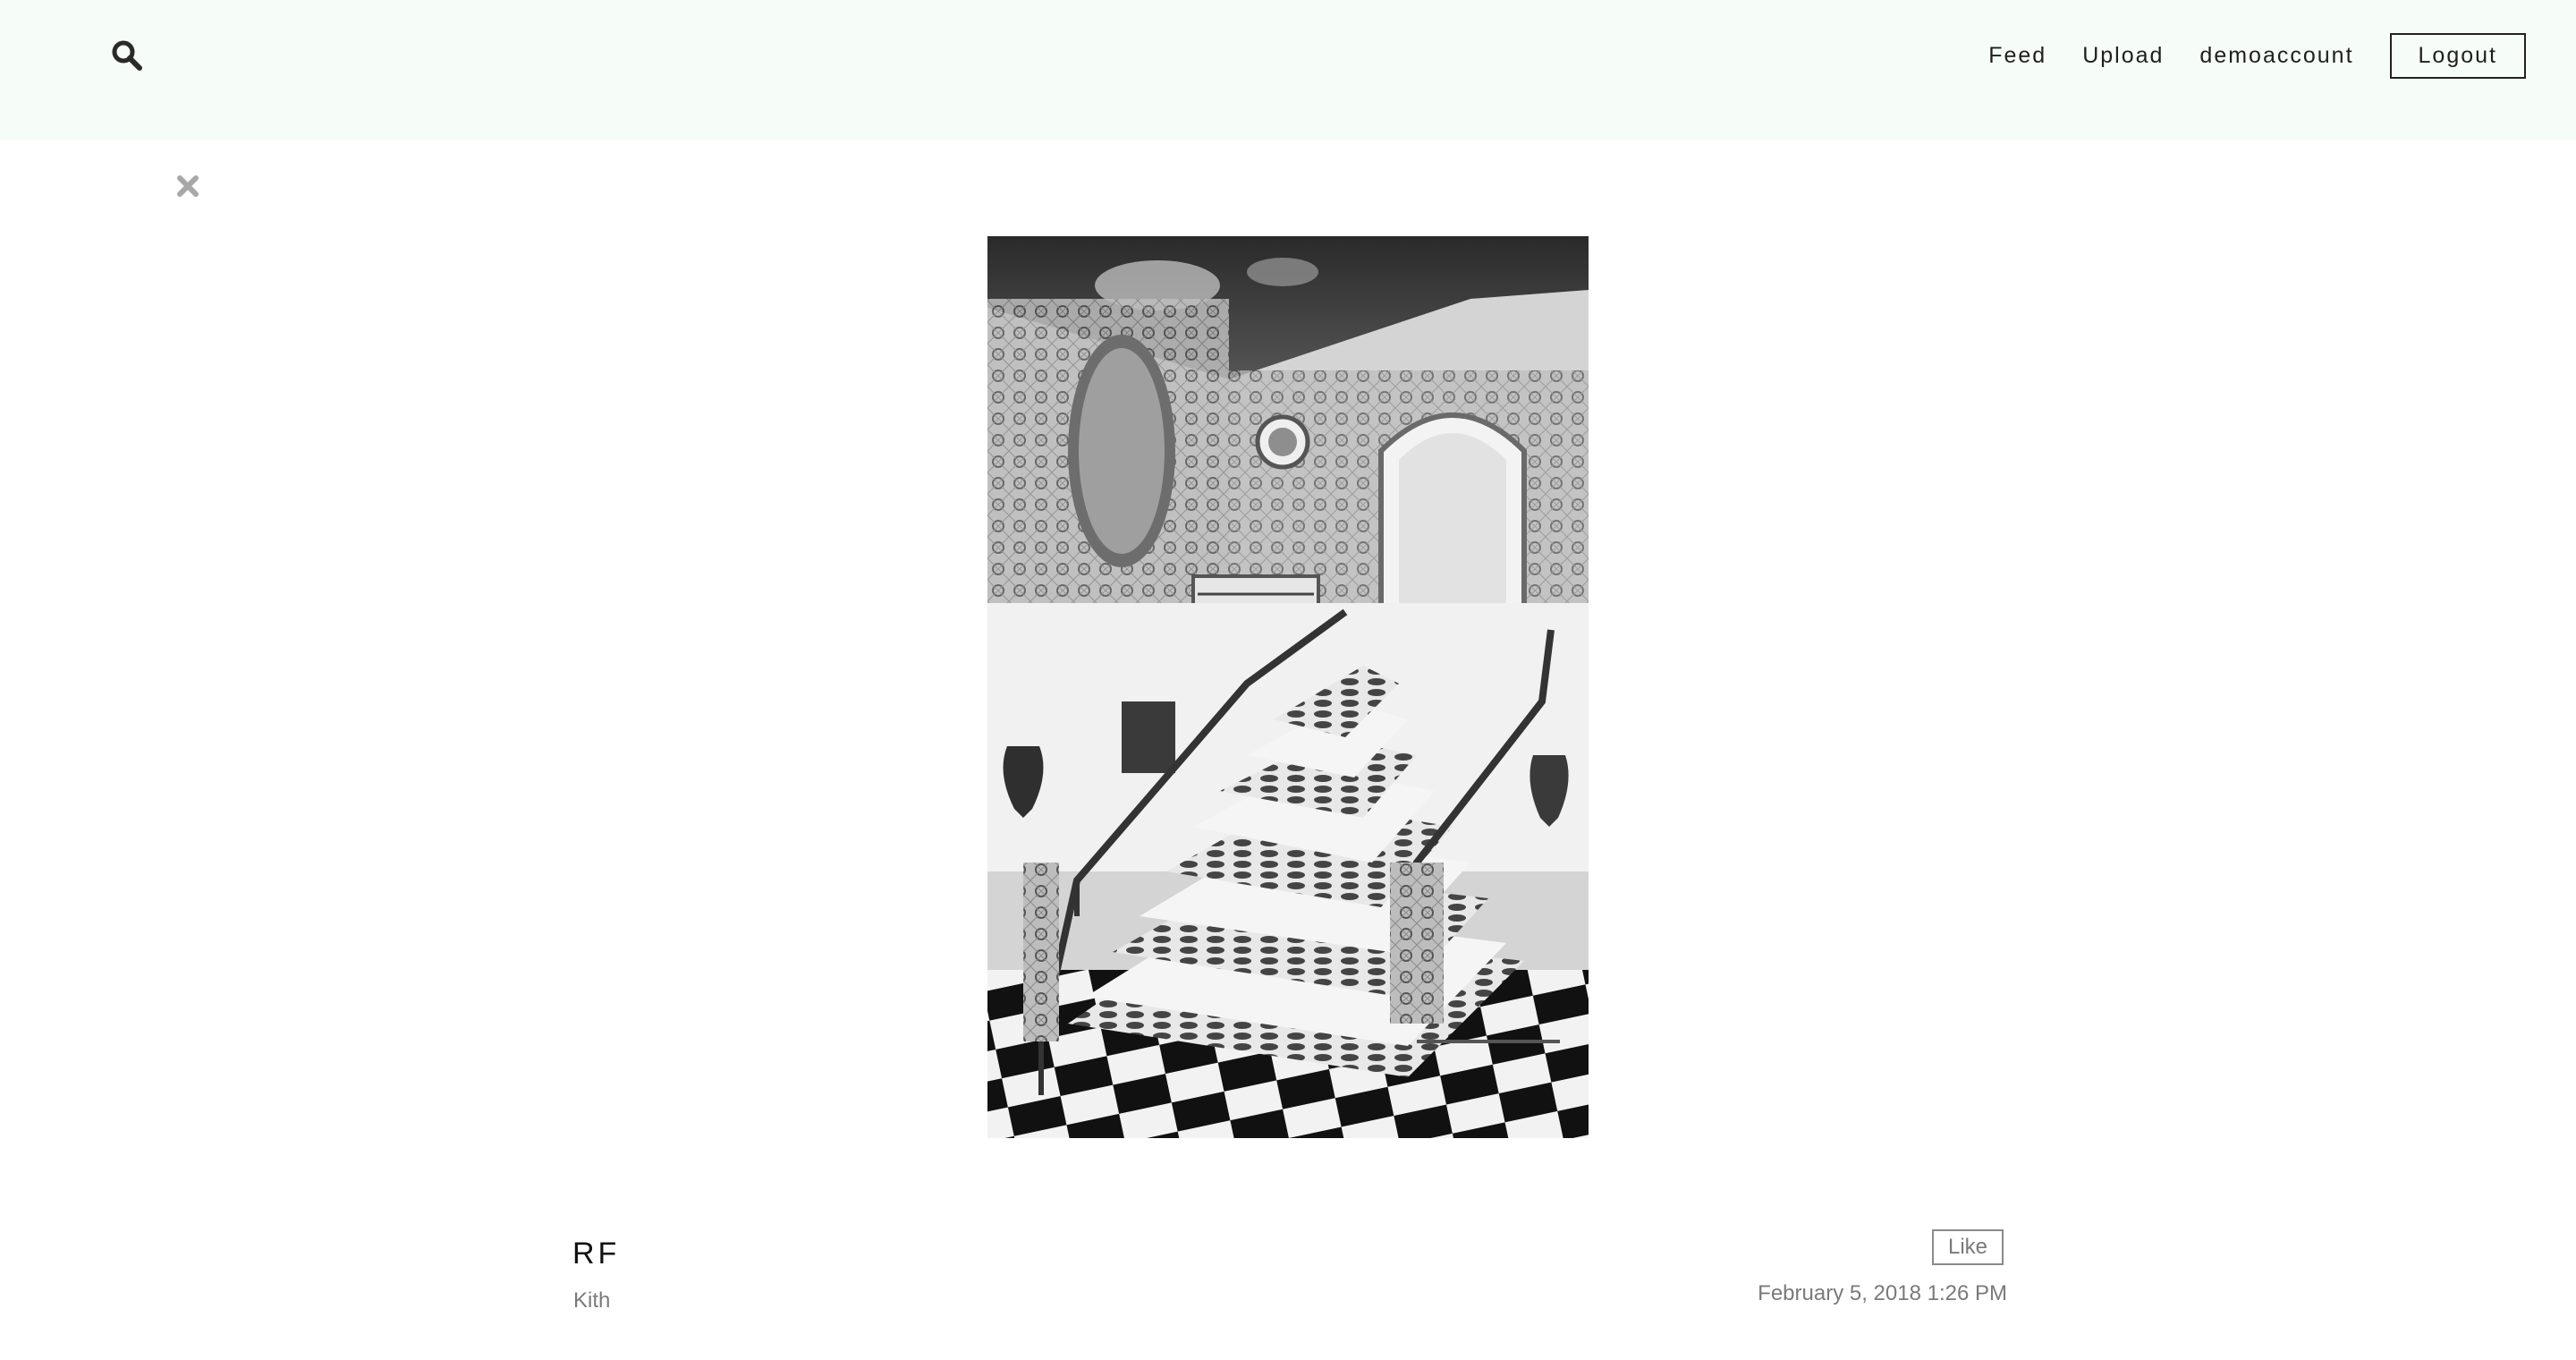 This screenshot has width=2576, height=1360. What do you see at coordinates (596, 1254) in the screenshot?
I see `post-title: RF` at bounding box center [596, 1254].